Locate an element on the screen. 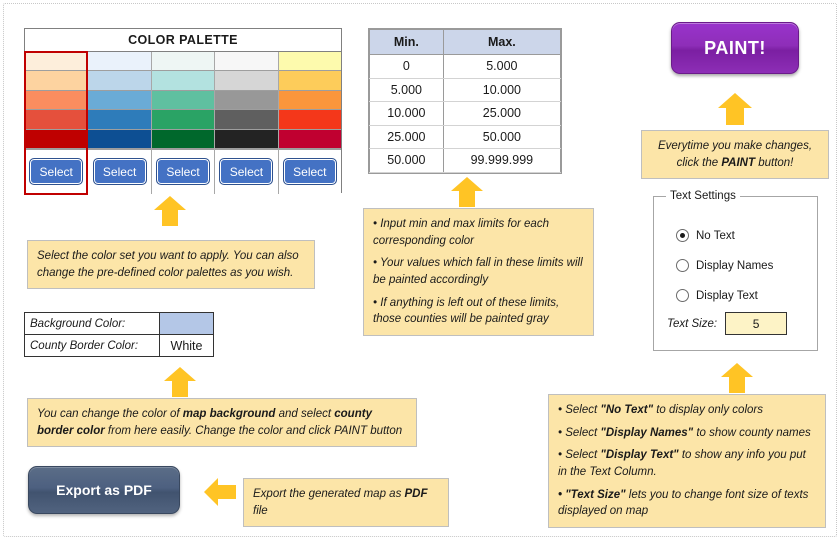 This screenshot has height=540, width=840. max-cell: 50.000 is located at coordinates (502, 136).